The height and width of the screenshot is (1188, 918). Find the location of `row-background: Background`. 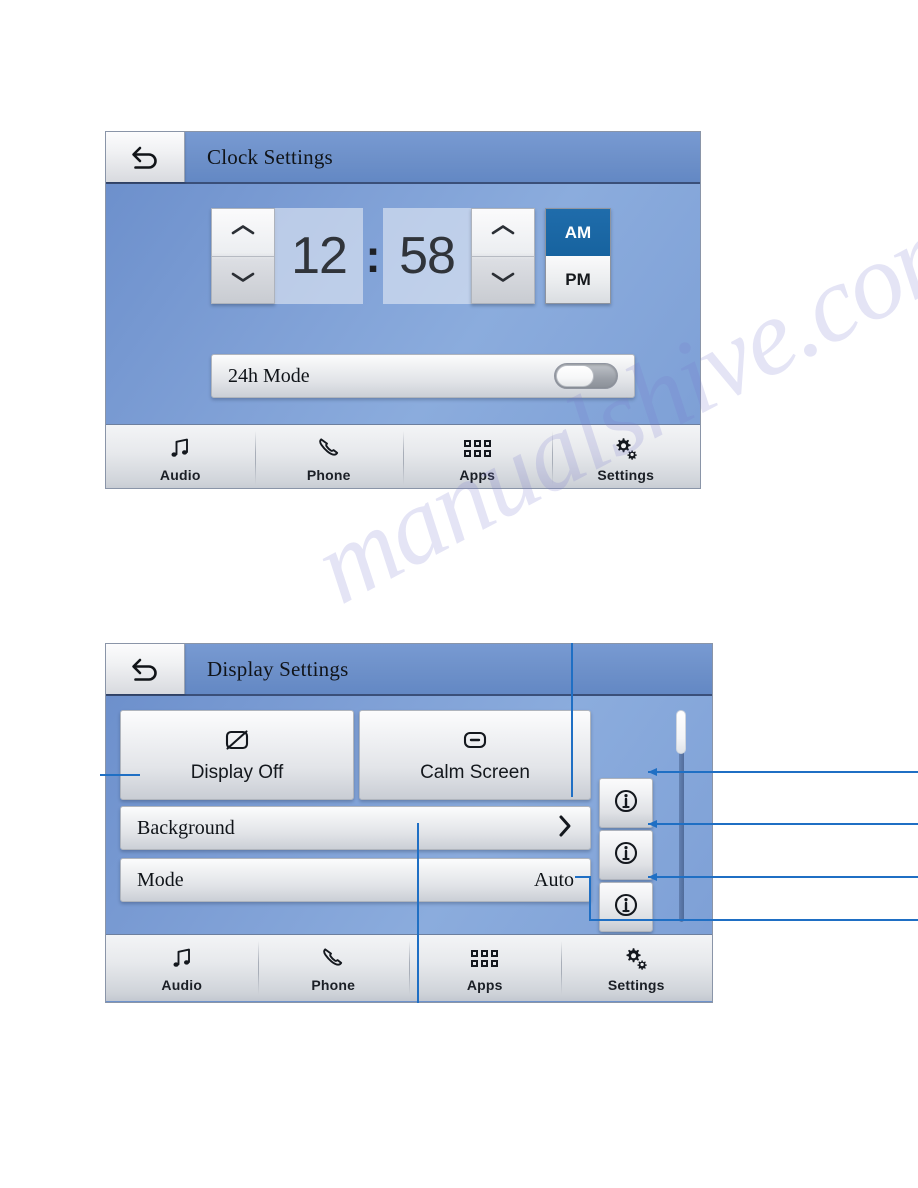

row-background: Background is located at coordinates (355, 828).